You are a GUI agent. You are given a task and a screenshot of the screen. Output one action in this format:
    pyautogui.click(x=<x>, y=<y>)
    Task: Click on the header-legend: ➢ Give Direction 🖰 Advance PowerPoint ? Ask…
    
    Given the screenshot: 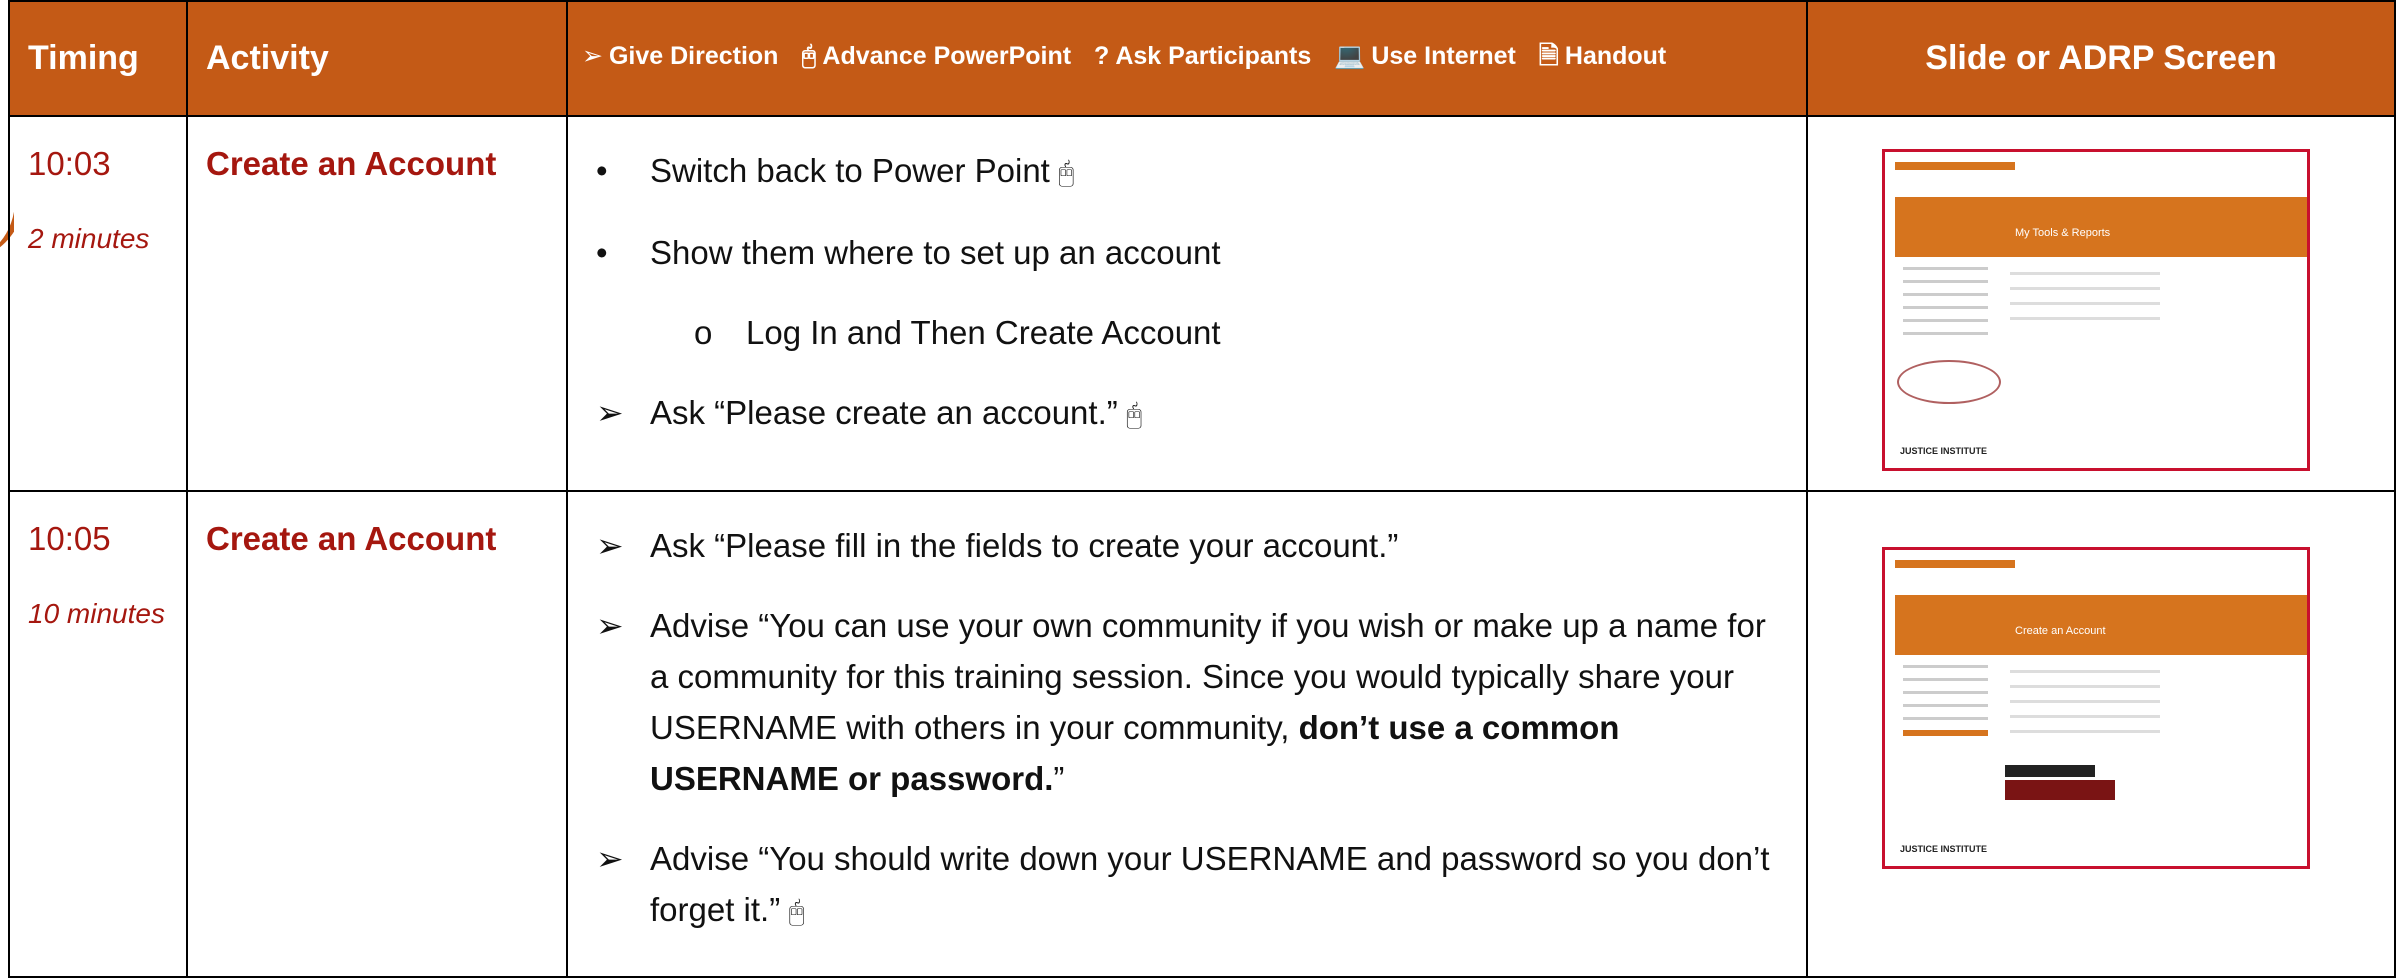 What is the action you would take?
    pyautogui.click(x=1187, y=58)
    